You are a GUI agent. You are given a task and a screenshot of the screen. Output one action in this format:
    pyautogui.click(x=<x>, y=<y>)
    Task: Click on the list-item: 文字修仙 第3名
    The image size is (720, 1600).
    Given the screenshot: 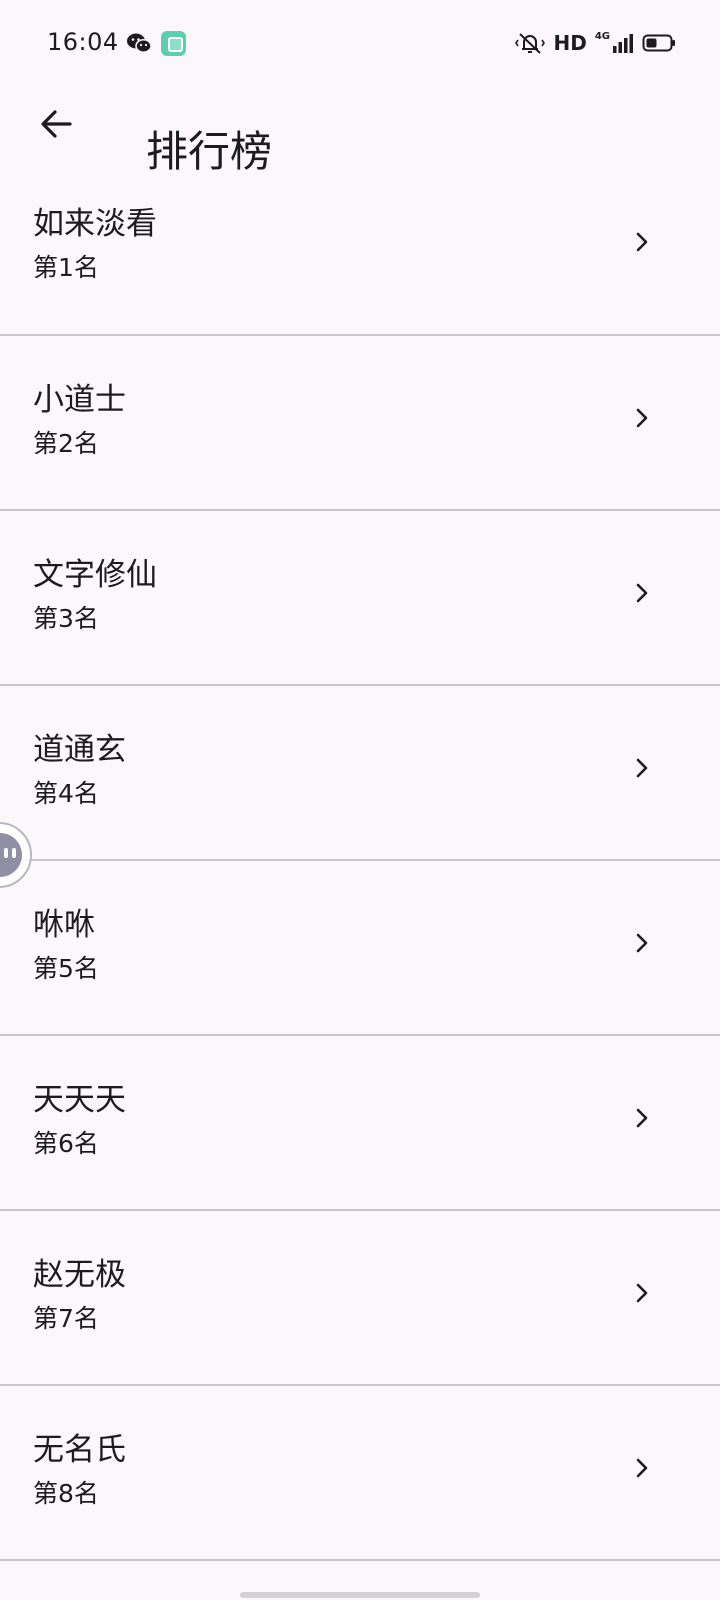 What is the action you would take?
    pyautogui.click(x=360, y=598)
    